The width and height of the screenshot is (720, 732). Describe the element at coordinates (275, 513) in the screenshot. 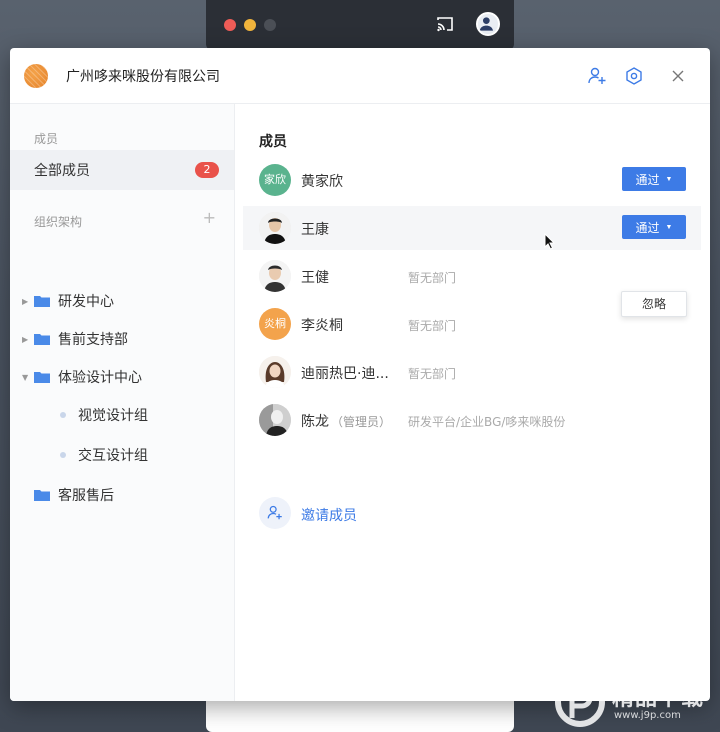

I see `invite-user-icon` at that location.